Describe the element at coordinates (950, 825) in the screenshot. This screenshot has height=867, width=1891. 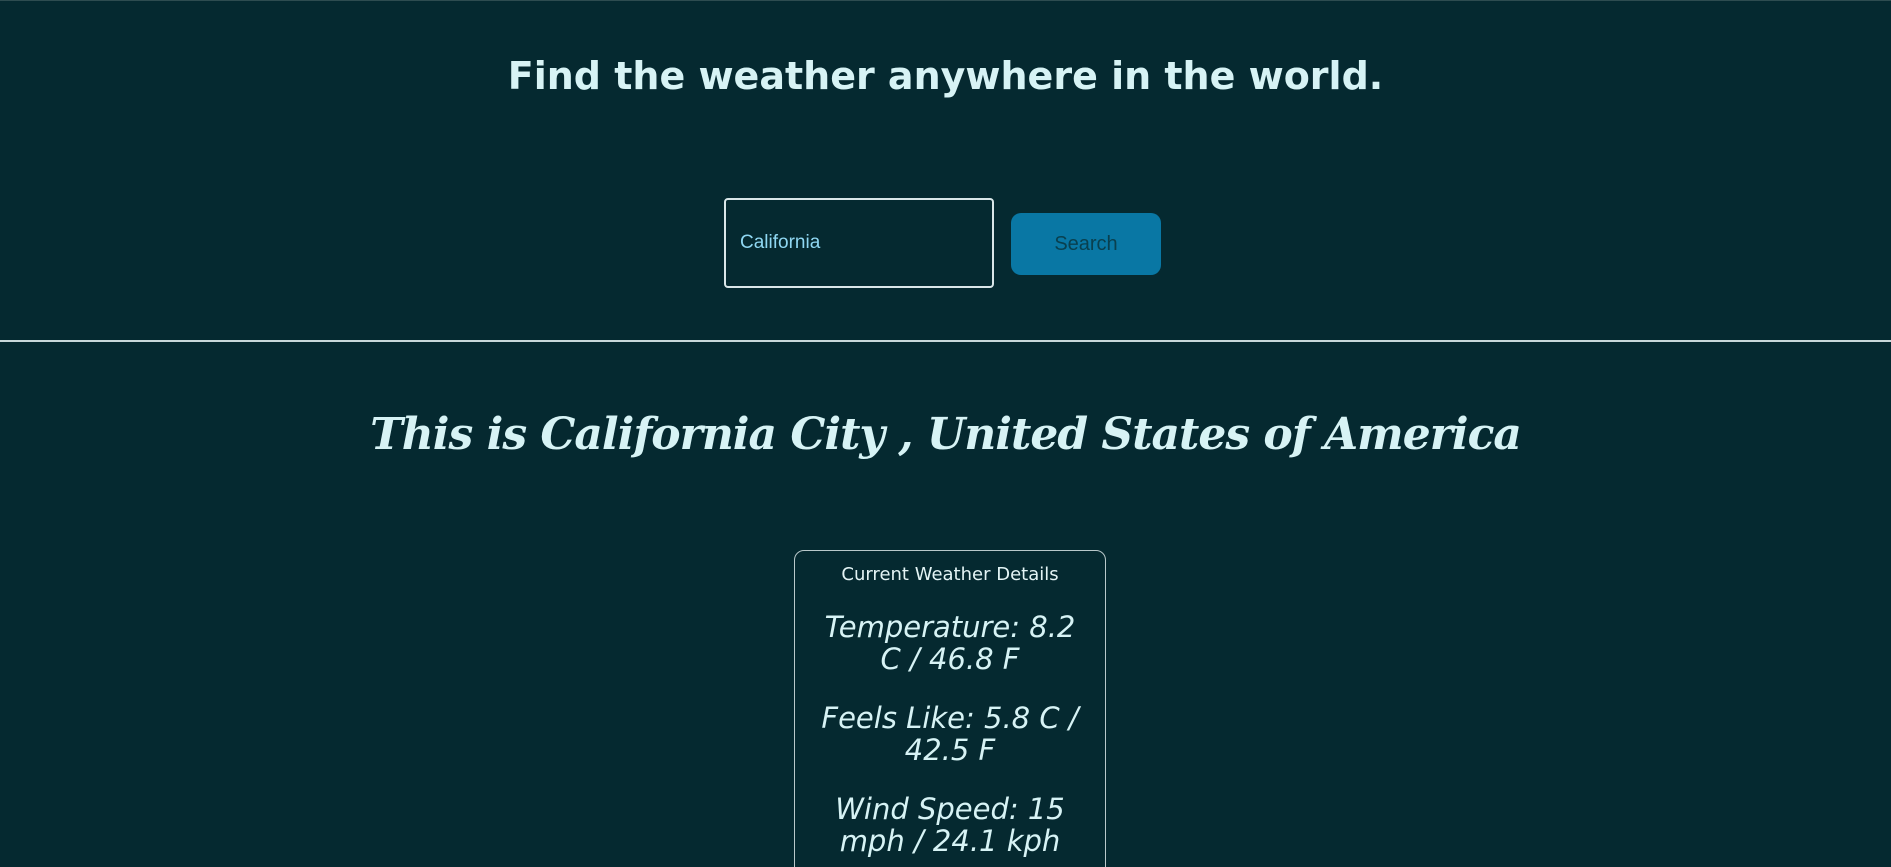
I see `wind-speed-detail: Wind Speed: 15 mph / 24.1 kph` at that location.